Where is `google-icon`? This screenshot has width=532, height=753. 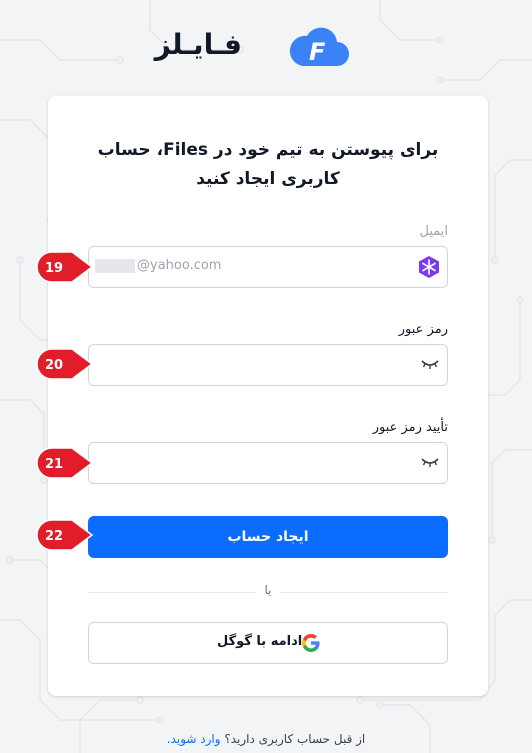 google-icon is located at coordinates (311, 643).